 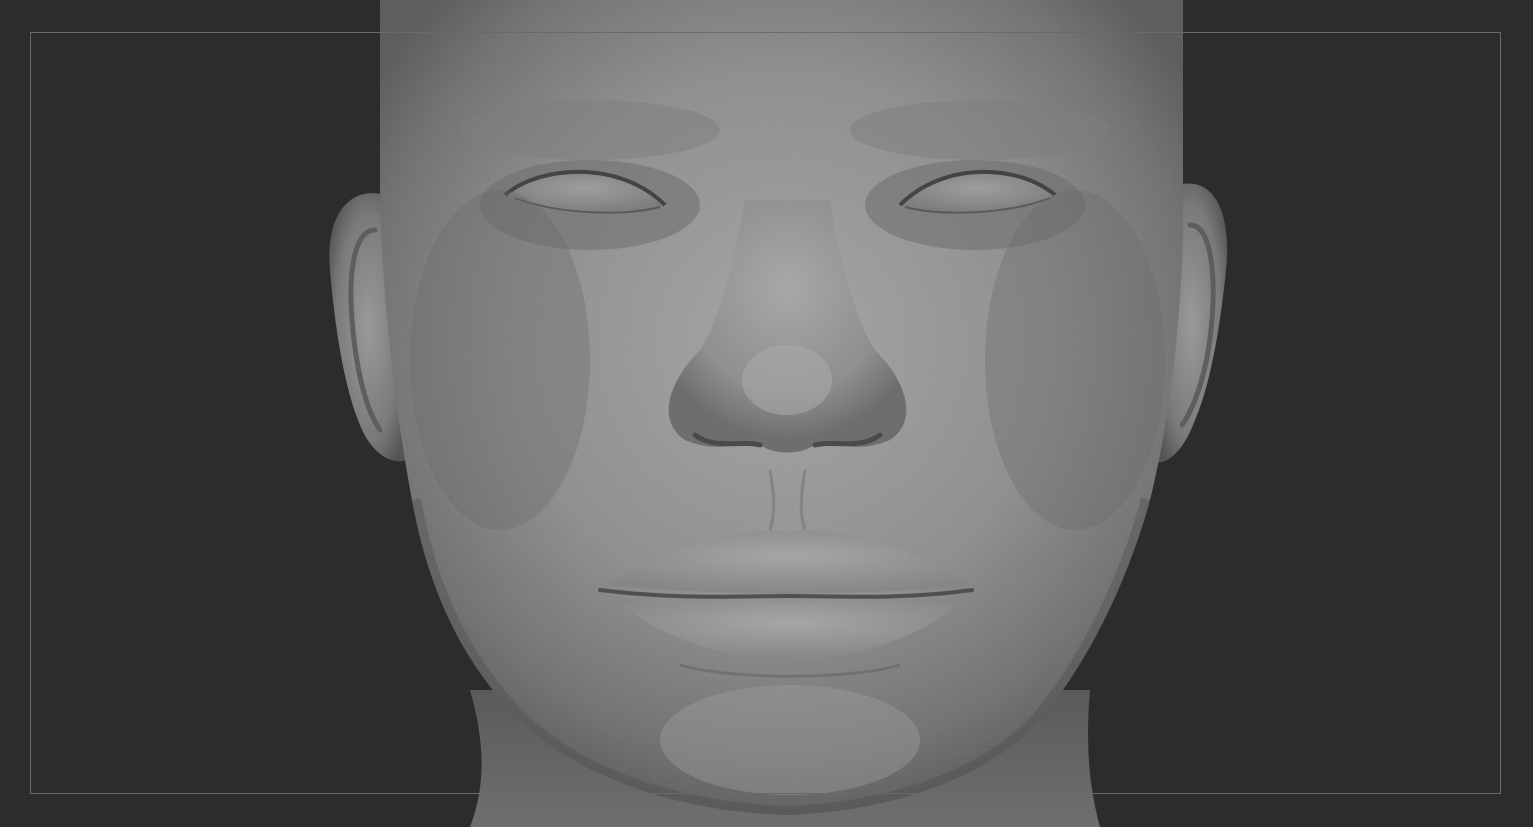 What do you see at coordinates (980, 130) in the screenshot?
I see `right-brow` at bounding box center [980, 130].